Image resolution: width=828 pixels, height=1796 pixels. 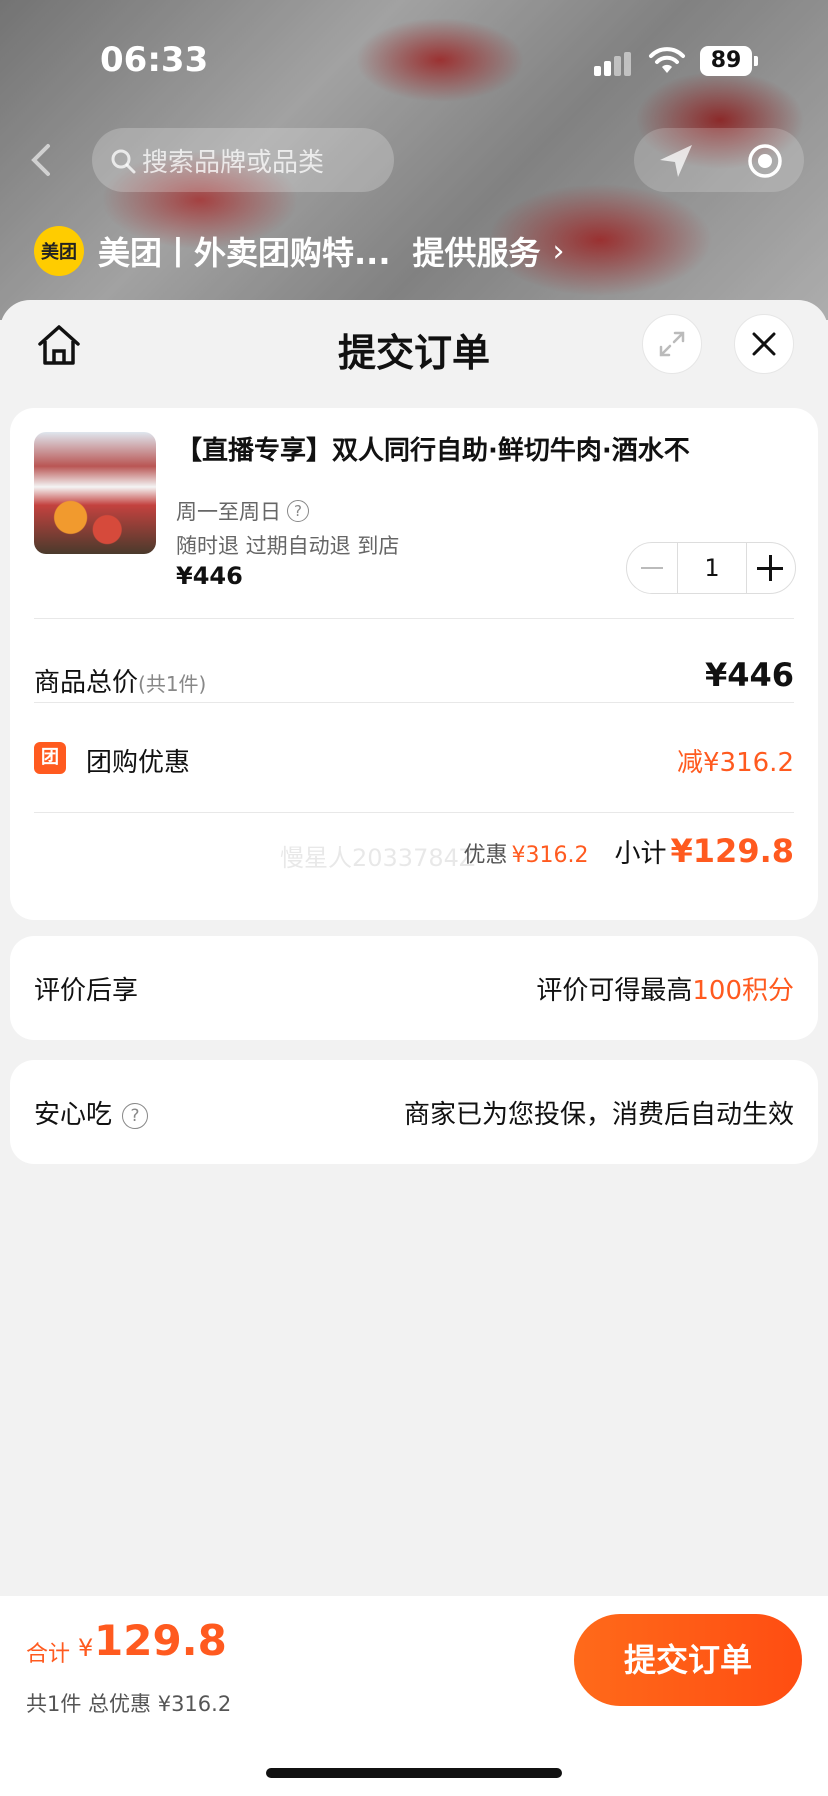 What do you see at coordinates (233, 163) in the screenshot?
I see `search-placeholder: 搜索品牌或品类` at bounding box center [233, 163].